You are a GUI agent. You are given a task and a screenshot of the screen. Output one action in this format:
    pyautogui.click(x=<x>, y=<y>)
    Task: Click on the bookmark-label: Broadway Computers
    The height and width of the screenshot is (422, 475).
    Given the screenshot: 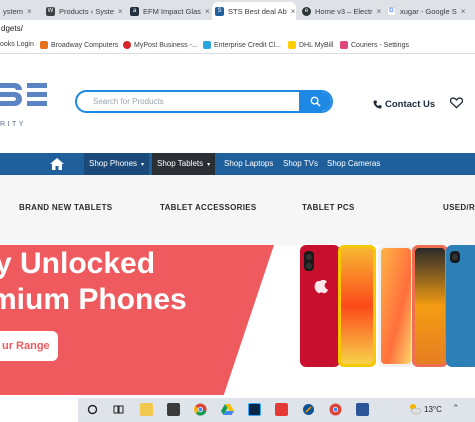 What is the action you would take?
    pyautogui.click(x=85, y=45)
    